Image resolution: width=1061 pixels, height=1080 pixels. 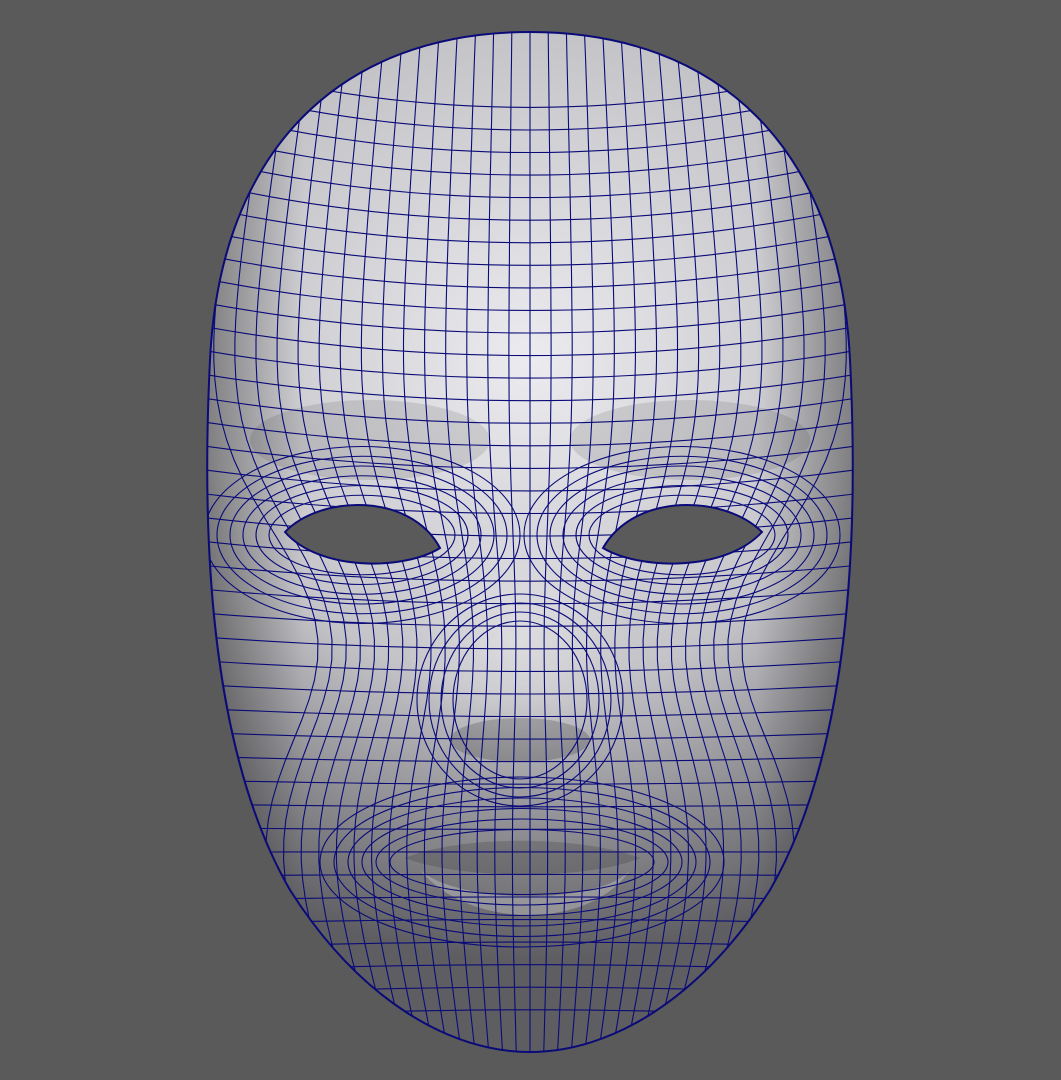 What do you see at coordinates (520, 740) in the screenshot?
I see `nose-underside-shadow` at bounding box center [520, 740].